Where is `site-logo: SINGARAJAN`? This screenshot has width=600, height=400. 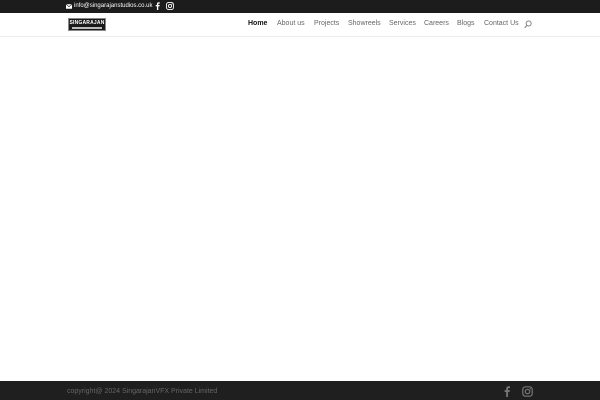 site-logo: SINGARAJAN is located at coordinates (87, 24).